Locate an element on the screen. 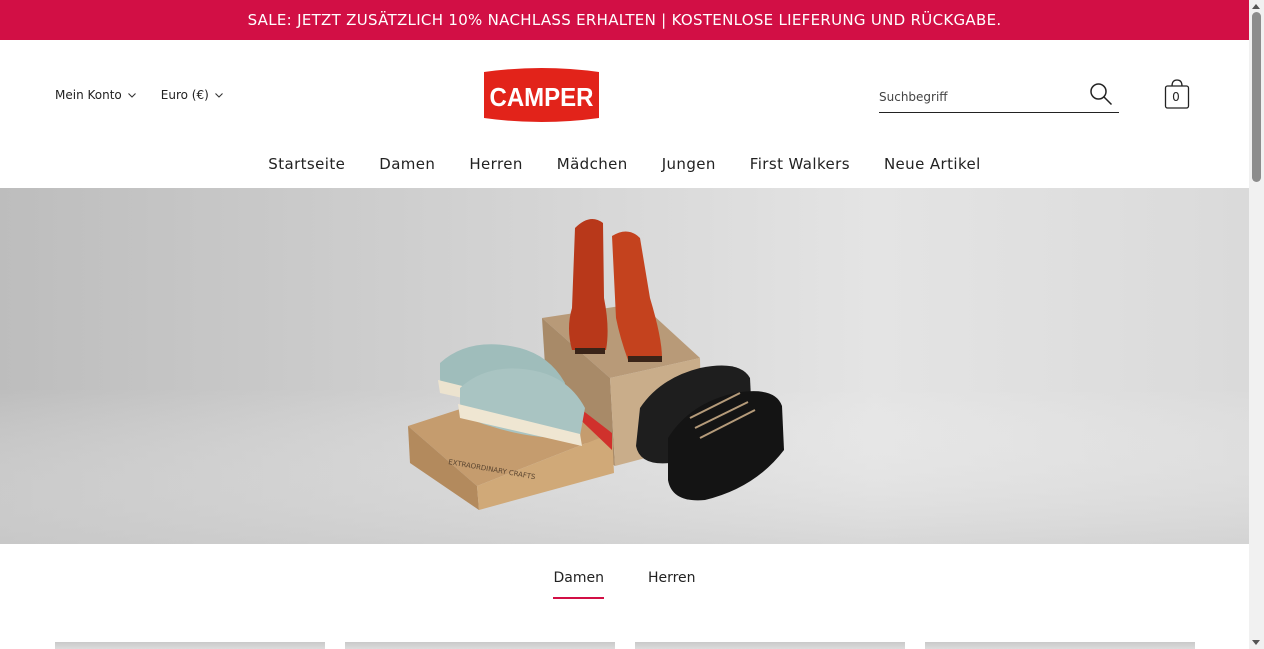  product-grid is located at coordinates (625, 645).